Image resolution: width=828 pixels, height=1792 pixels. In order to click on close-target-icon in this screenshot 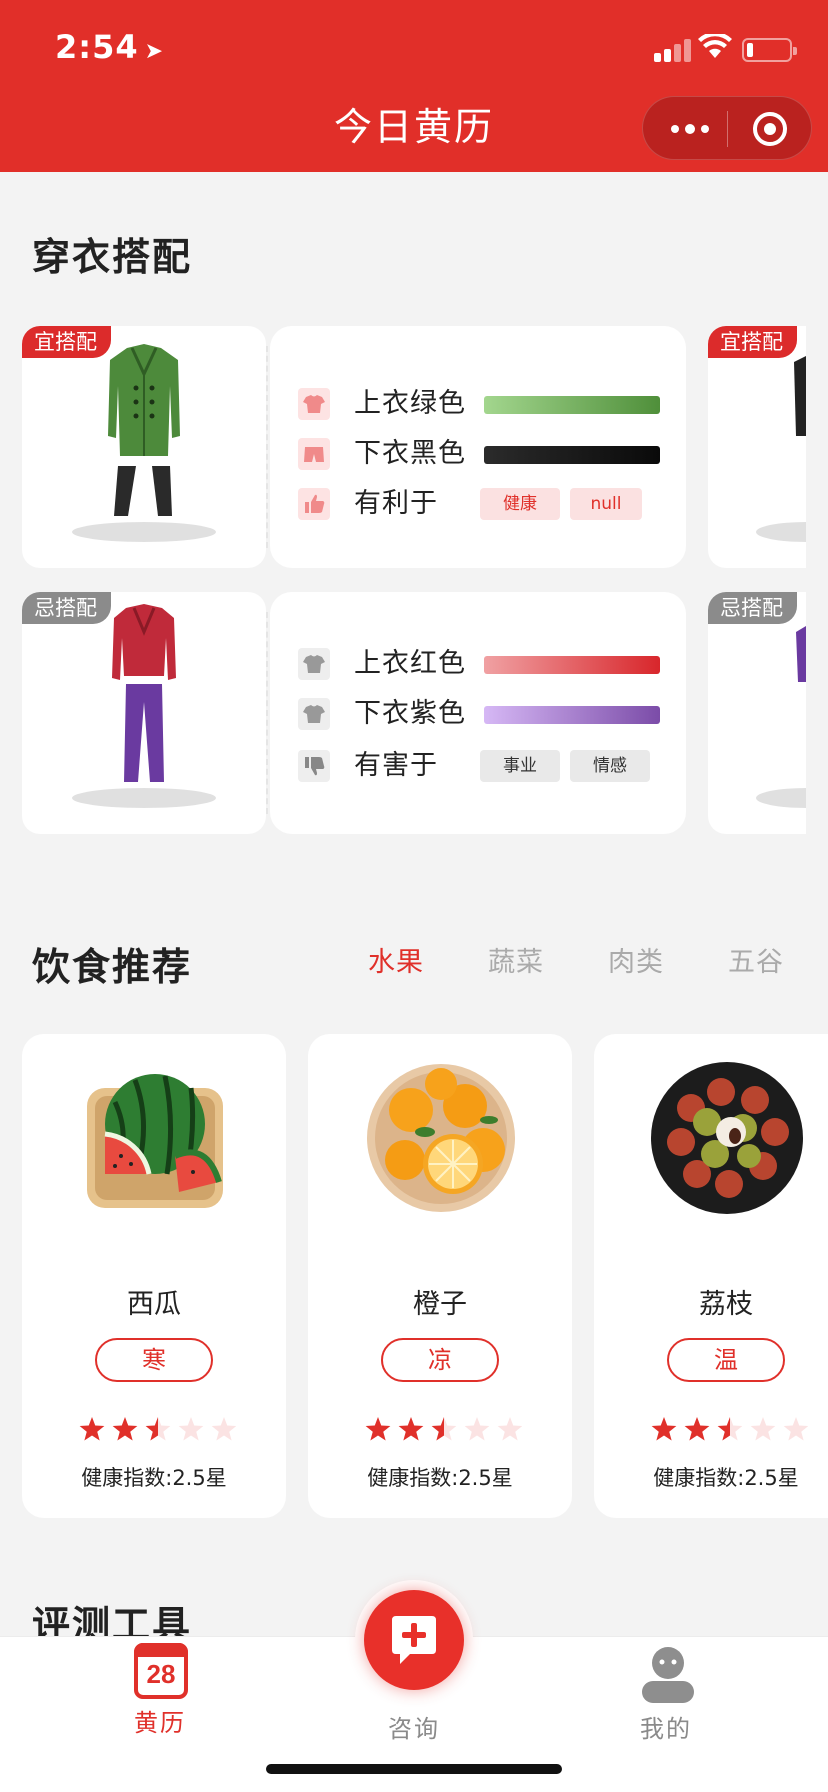, I will do `click(770, 129)`.